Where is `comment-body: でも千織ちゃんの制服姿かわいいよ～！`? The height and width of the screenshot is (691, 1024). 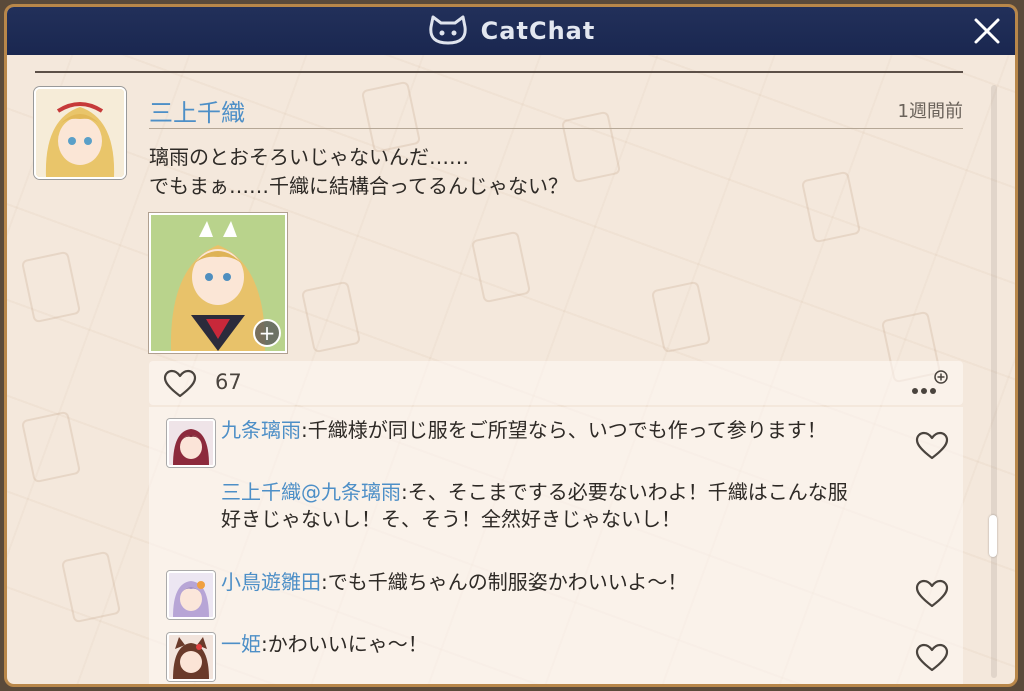
comment-body: でも千織ちゃんの制服姿かわいいよ～！ is located at coordinates (507, 582).